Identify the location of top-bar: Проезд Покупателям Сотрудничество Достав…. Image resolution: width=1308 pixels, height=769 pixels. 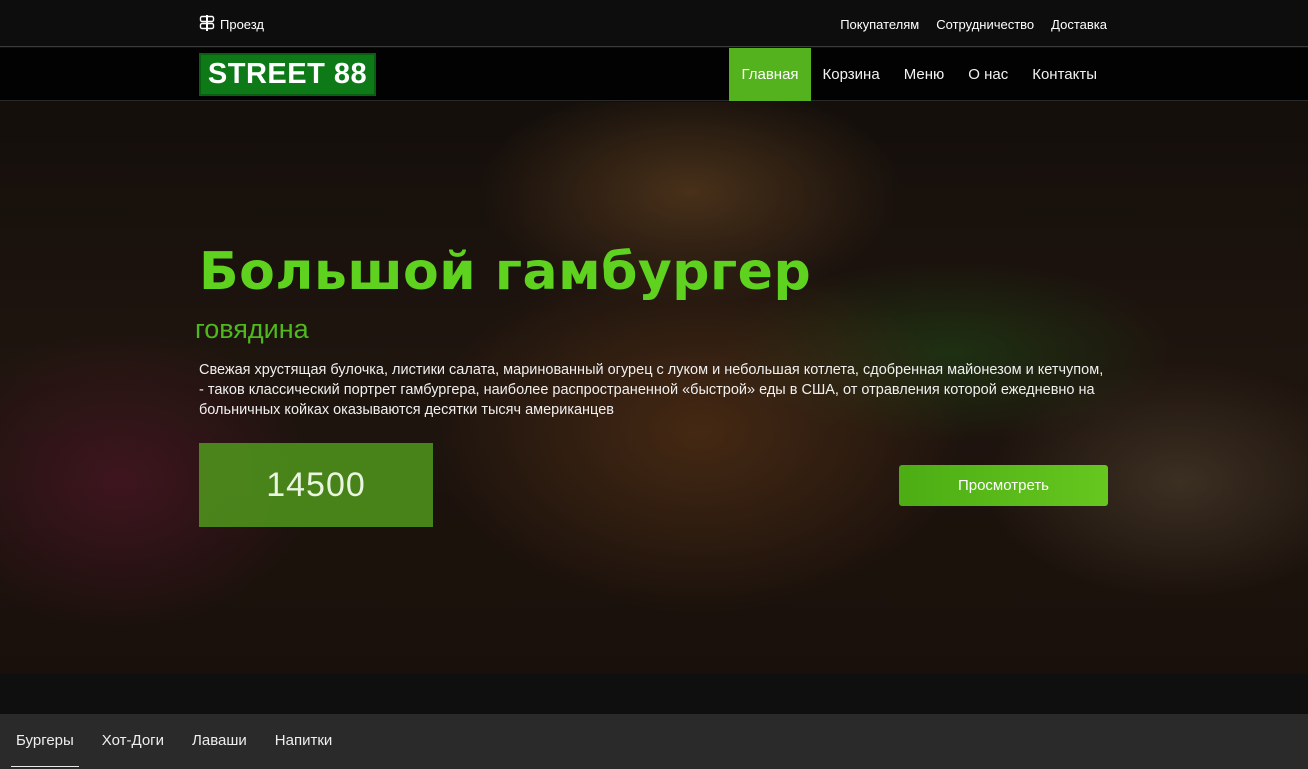
(654, 23).